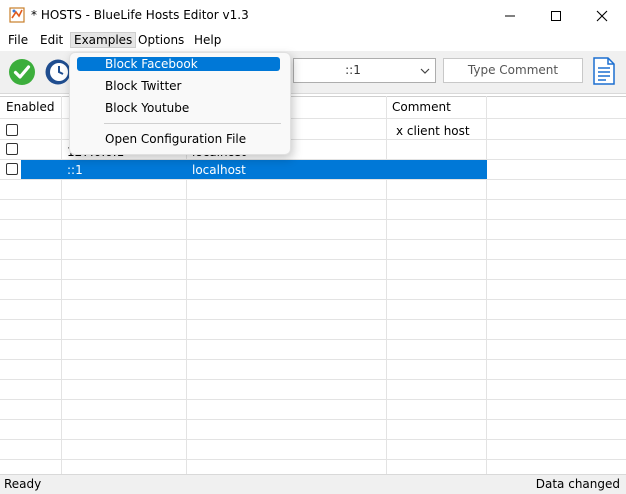 This screenshot has height=494, width=626. What do you see at coordinates (175, 139) in the screenshot?
I see `menu-item-open-config: Open Configuration File` at bounding box center [175, 139].